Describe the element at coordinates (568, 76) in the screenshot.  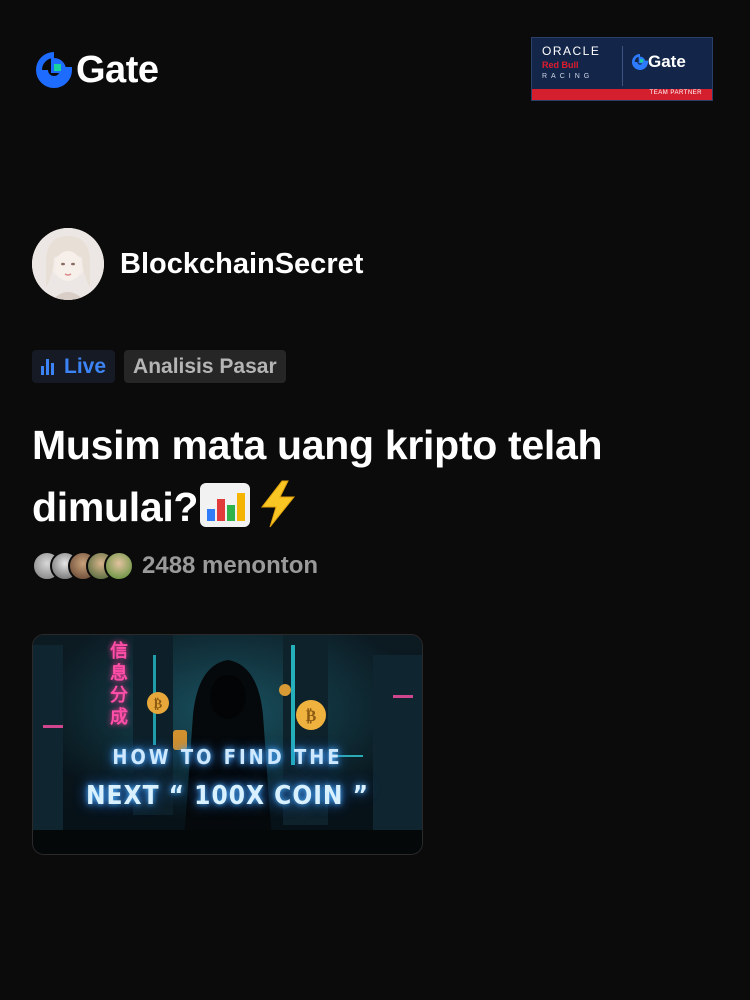
I see `partner-racing-text: RACING` at that location.